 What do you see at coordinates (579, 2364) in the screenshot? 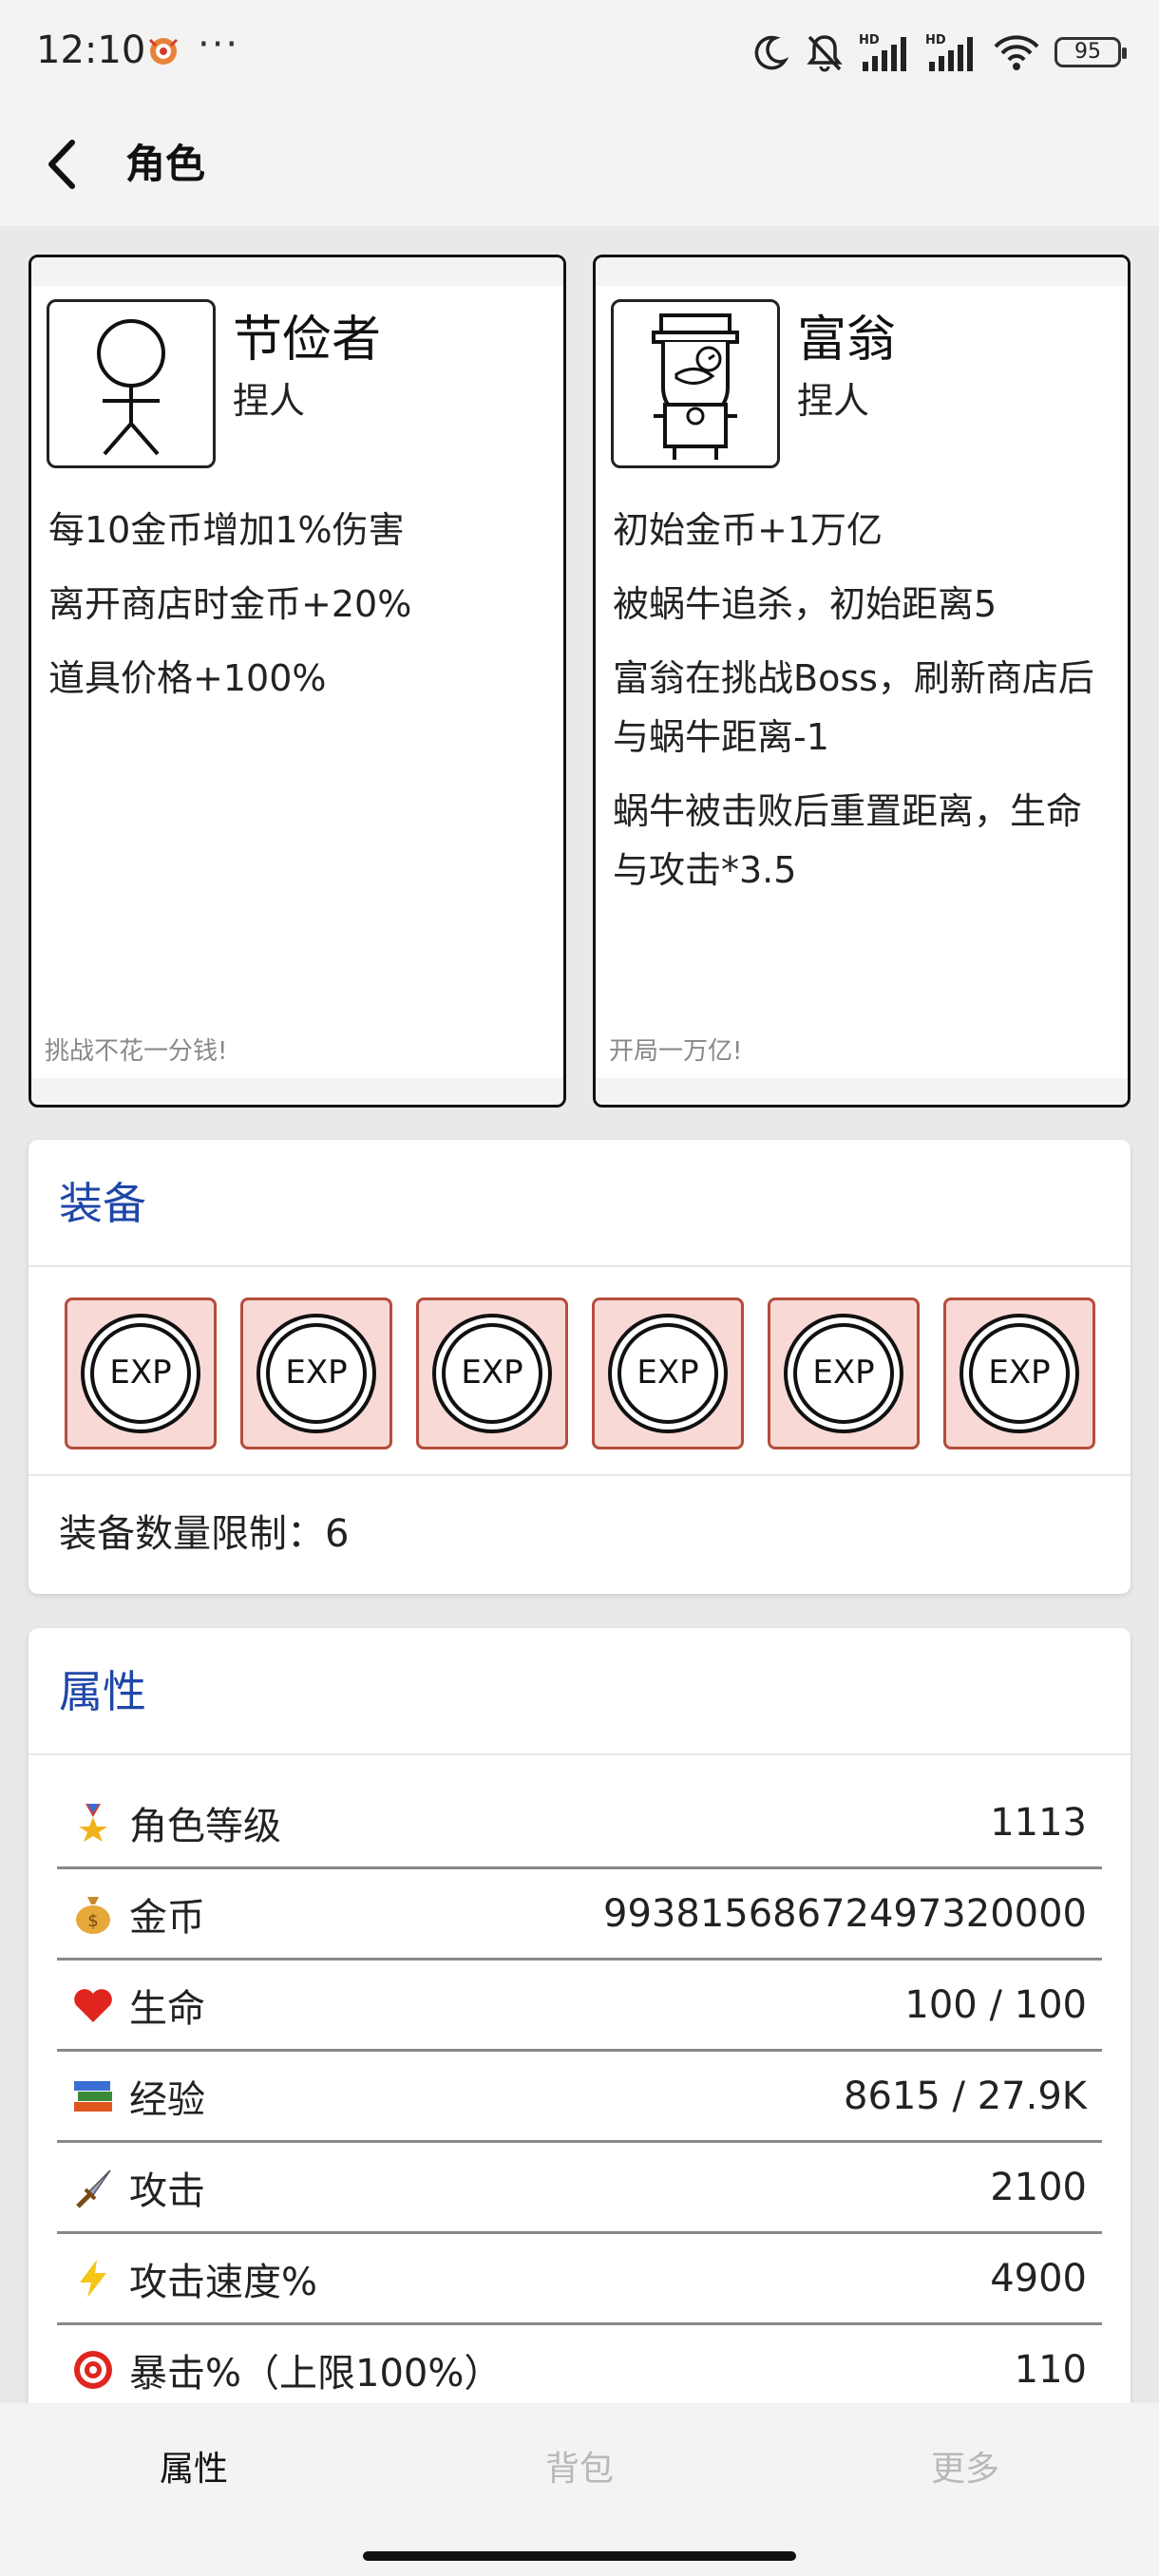
I see `attribute-row-crit: 暴击%（上限100%） 110` at bounding box center [579, 2364].